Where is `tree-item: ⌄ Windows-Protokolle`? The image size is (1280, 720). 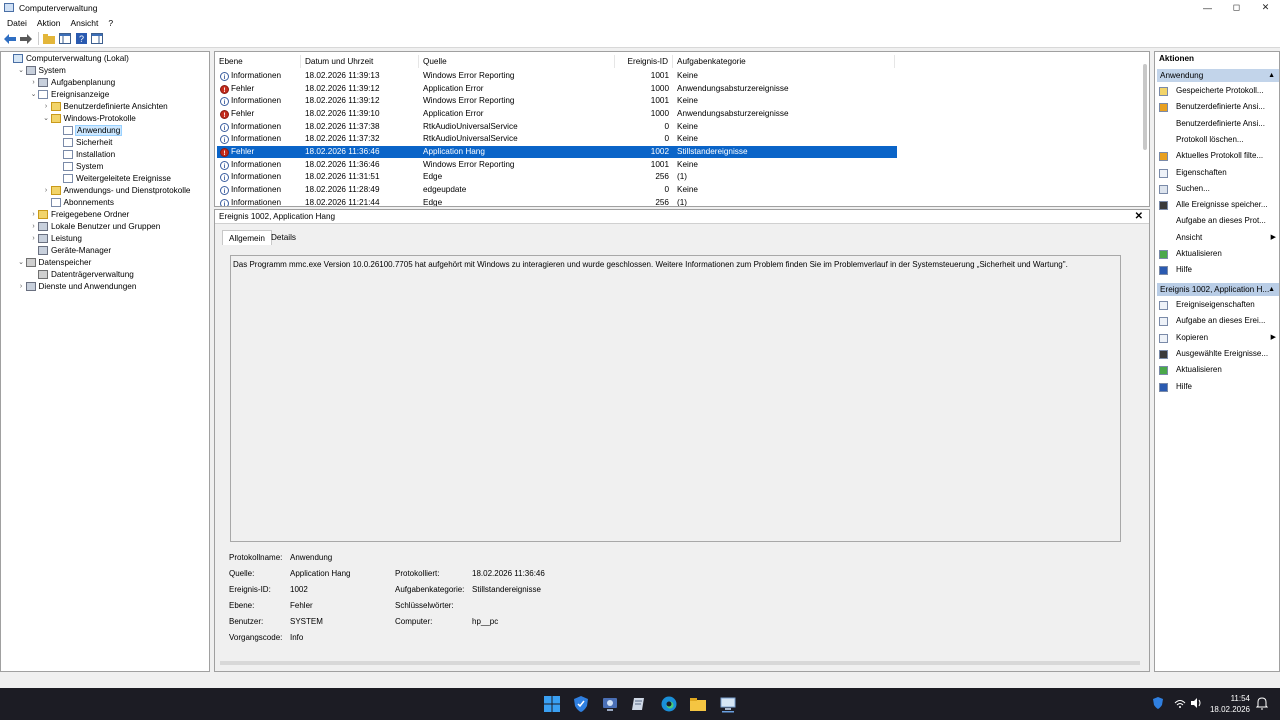 tree-item: ⌄ Windows-Protokolle is located at coordinates (89, 118).